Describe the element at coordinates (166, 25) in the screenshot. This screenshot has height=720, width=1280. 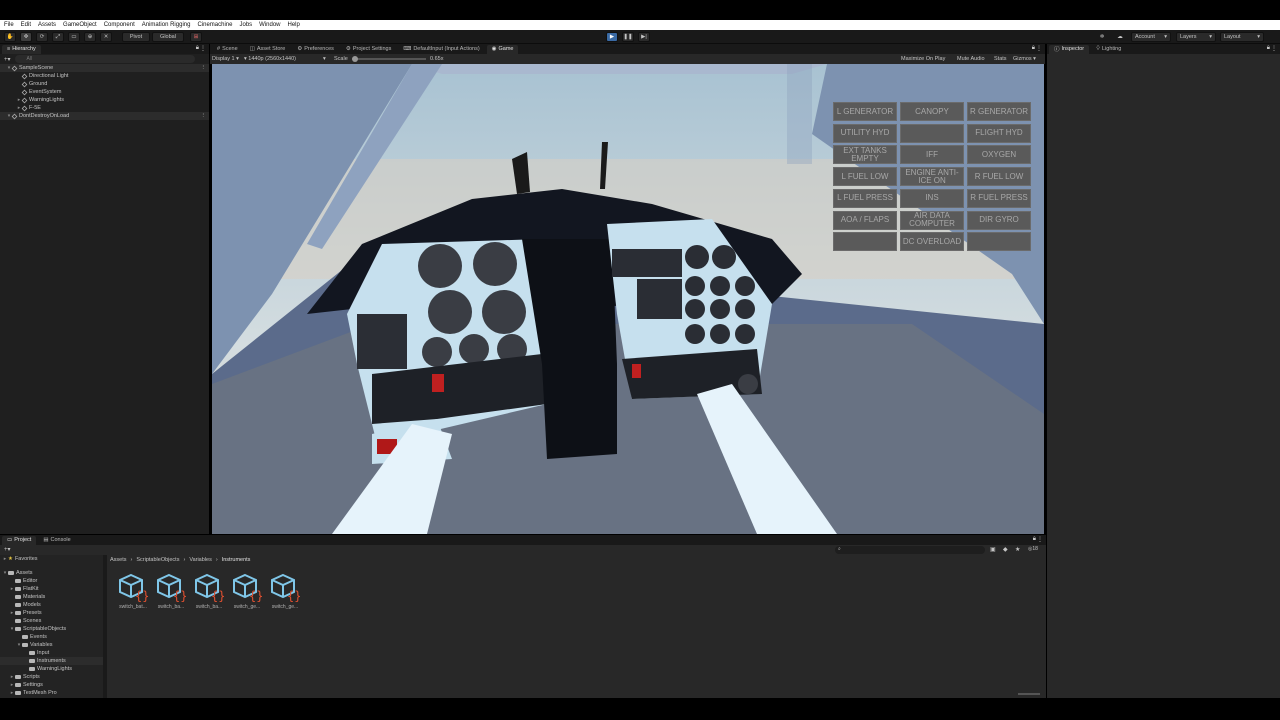
I see `menu-animation-rigging: Animation Rigging` at that location.